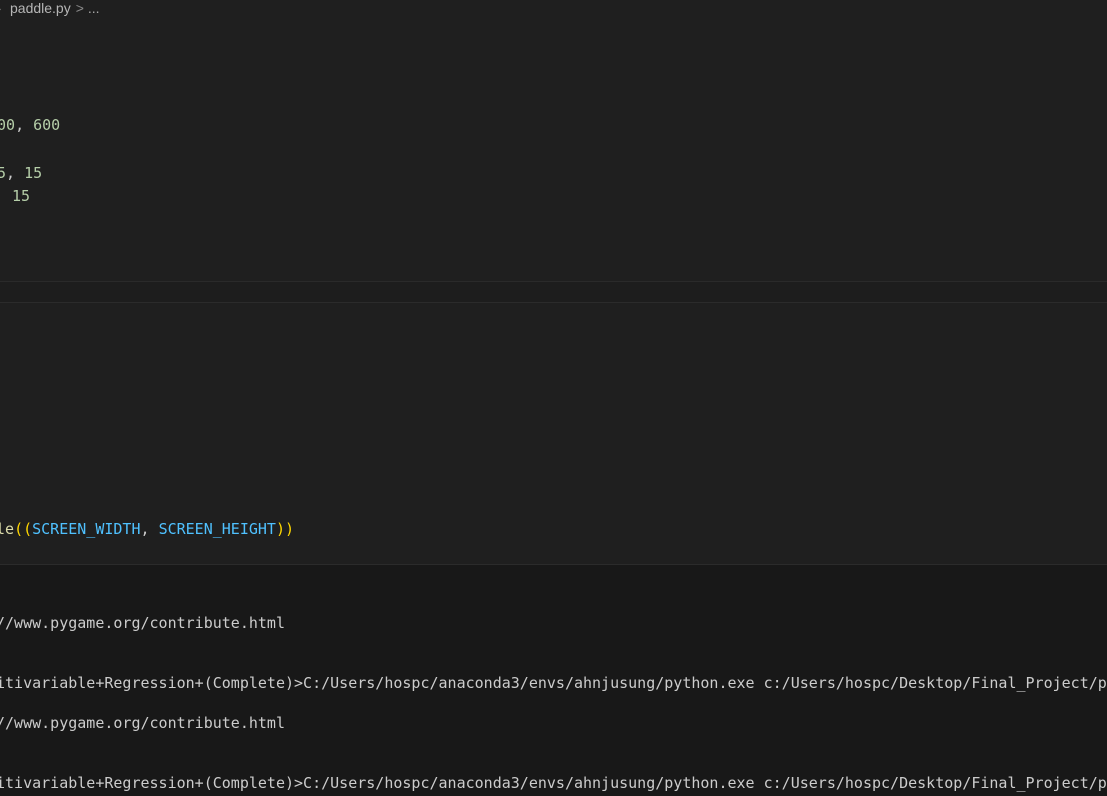 The width and height of the screenshot is (1107, 796). Describe the element at coordinates (285, 529) in the screenshot. I see `code-token: ))` at that location.